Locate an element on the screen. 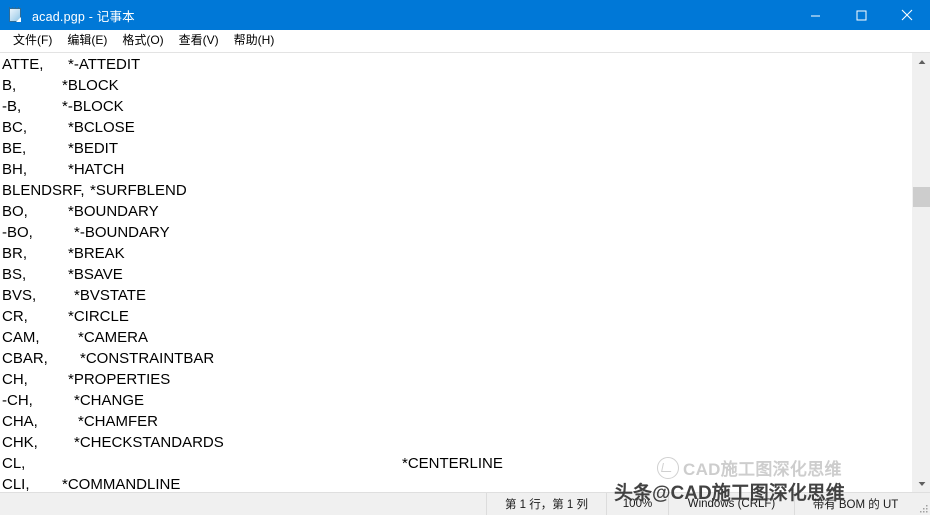  command-alias: CHA, is located at coordinates (20, 421).